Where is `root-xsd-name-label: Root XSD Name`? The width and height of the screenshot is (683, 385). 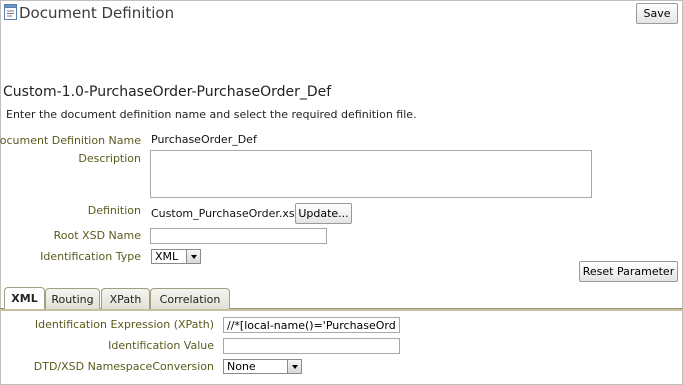 root-xsd-name-label: Root XSD Name is located at coordinates (97, 235).